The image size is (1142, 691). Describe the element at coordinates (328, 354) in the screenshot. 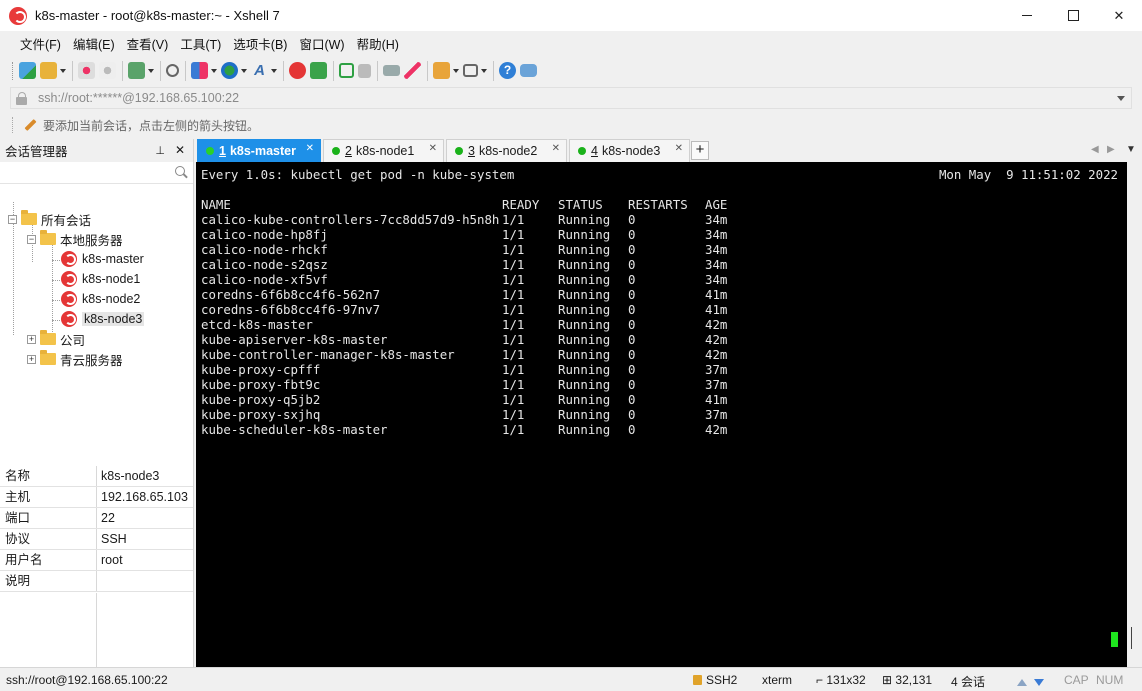

I see `pod-name-cell: kube-controller-manager-k8s-master` at that location.